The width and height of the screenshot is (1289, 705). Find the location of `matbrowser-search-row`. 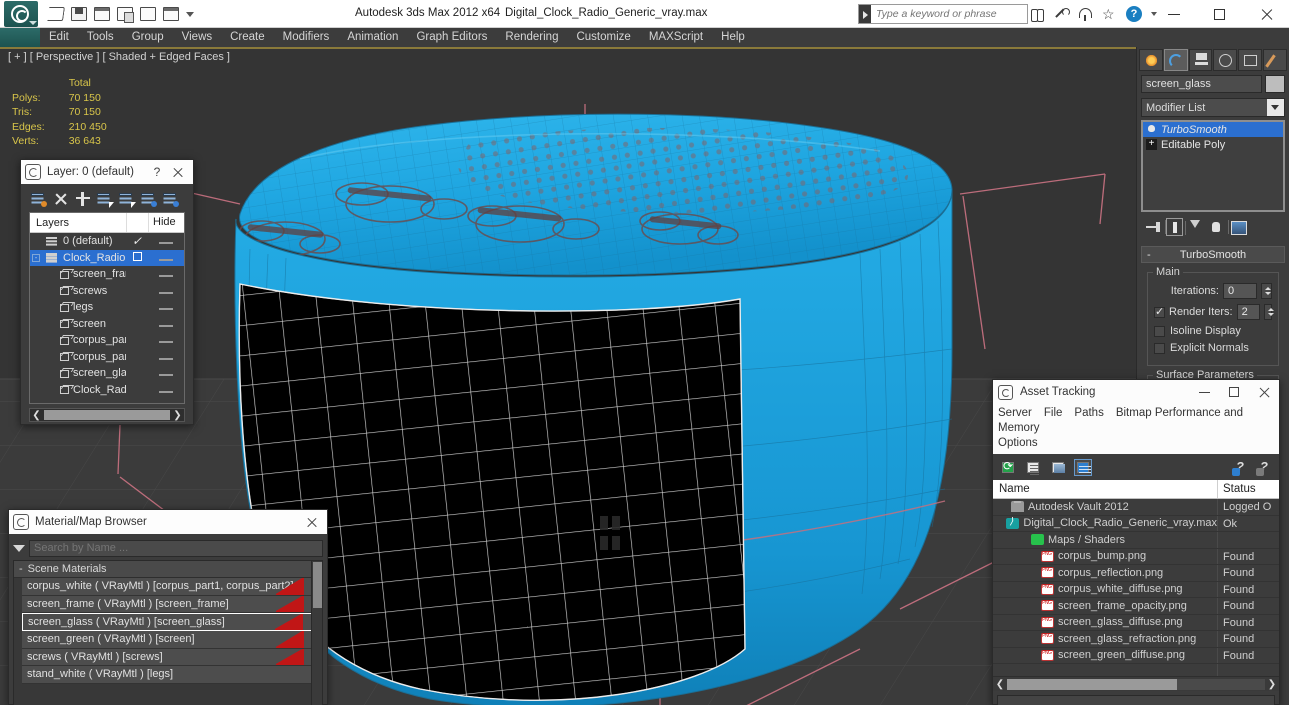

matbrowser-search-row is located at coordinates (168, 548).